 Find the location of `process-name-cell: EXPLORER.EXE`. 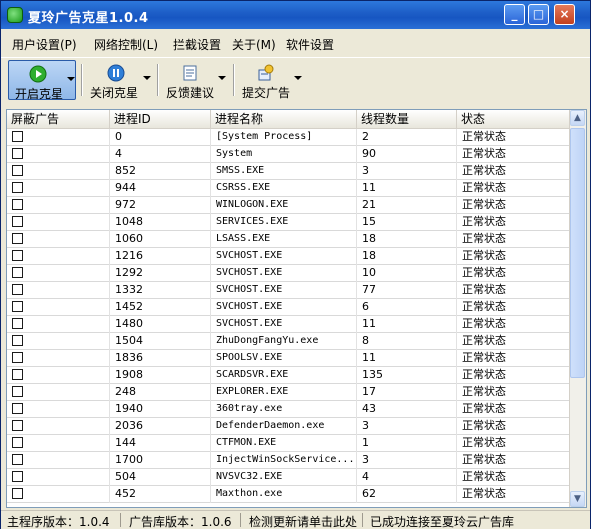

process-name-cell: EXPLORER.EXE is located at coordinates (284, 392).